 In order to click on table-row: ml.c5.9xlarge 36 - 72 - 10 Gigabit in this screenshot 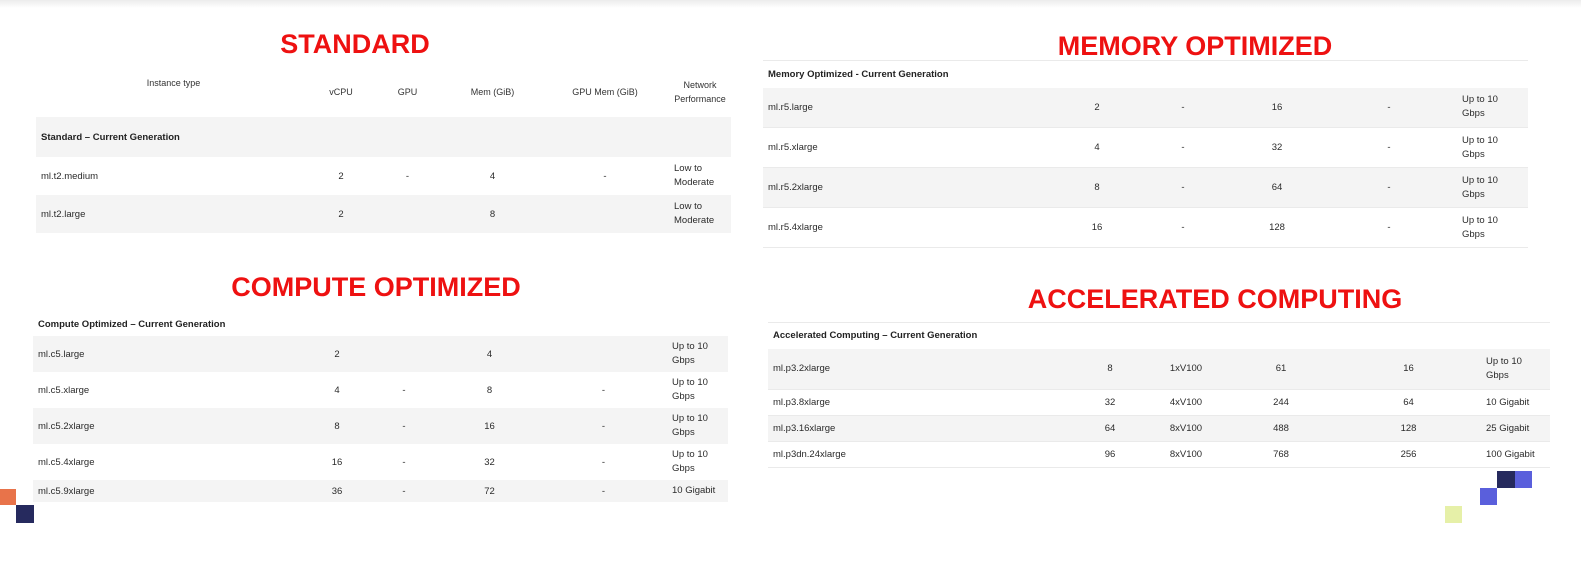, I will do `click(381, 491)`.